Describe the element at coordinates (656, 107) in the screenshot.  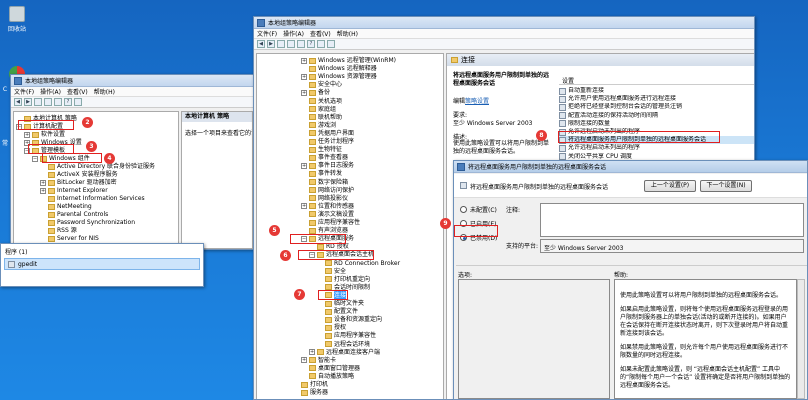
I see `setting-row: 拒绝将已经登录到控制台会话的管理员注销` at that location.